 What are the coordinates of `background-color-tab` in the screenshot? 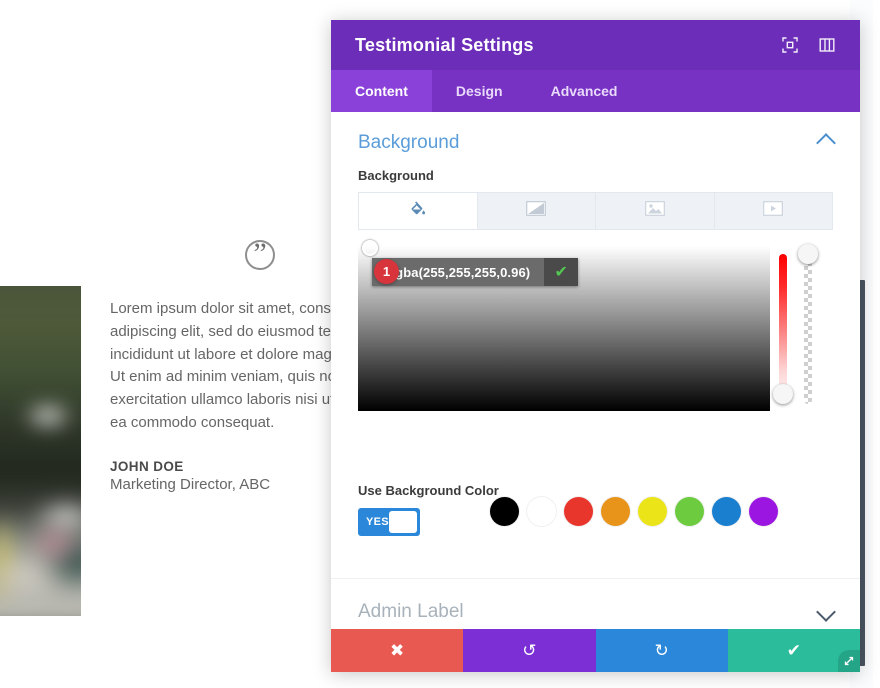 It's located at (418, 211).